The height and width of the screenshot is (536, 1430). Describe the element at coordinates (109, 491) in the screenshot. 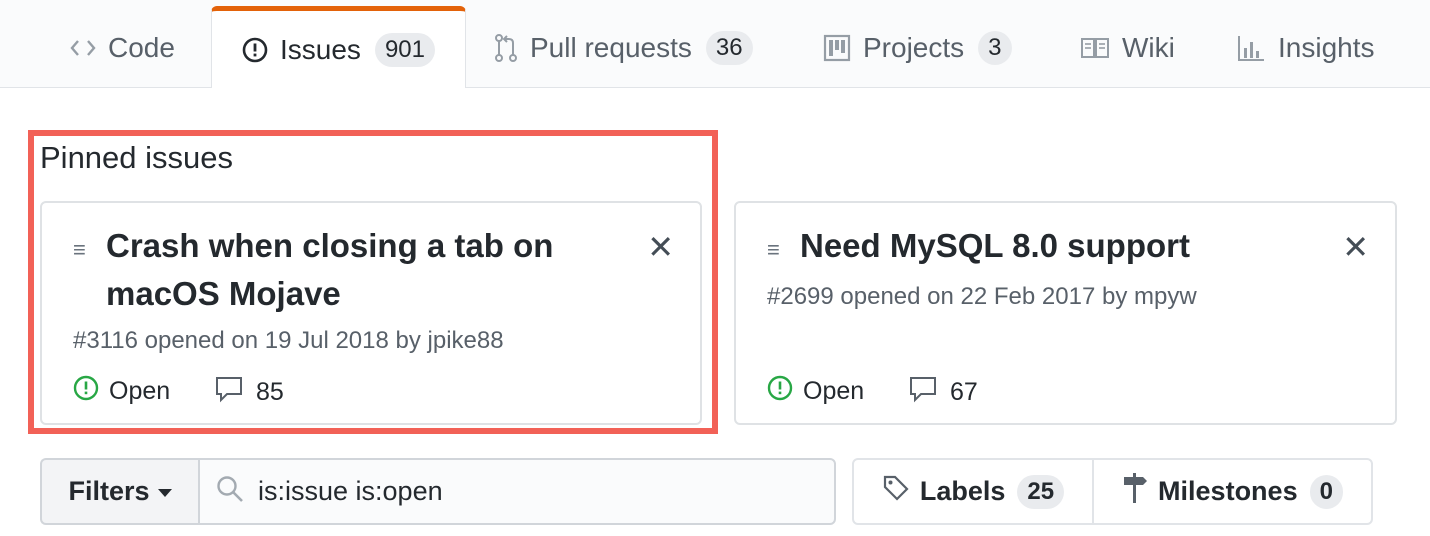

I see `filters-label: Filters` at that location.